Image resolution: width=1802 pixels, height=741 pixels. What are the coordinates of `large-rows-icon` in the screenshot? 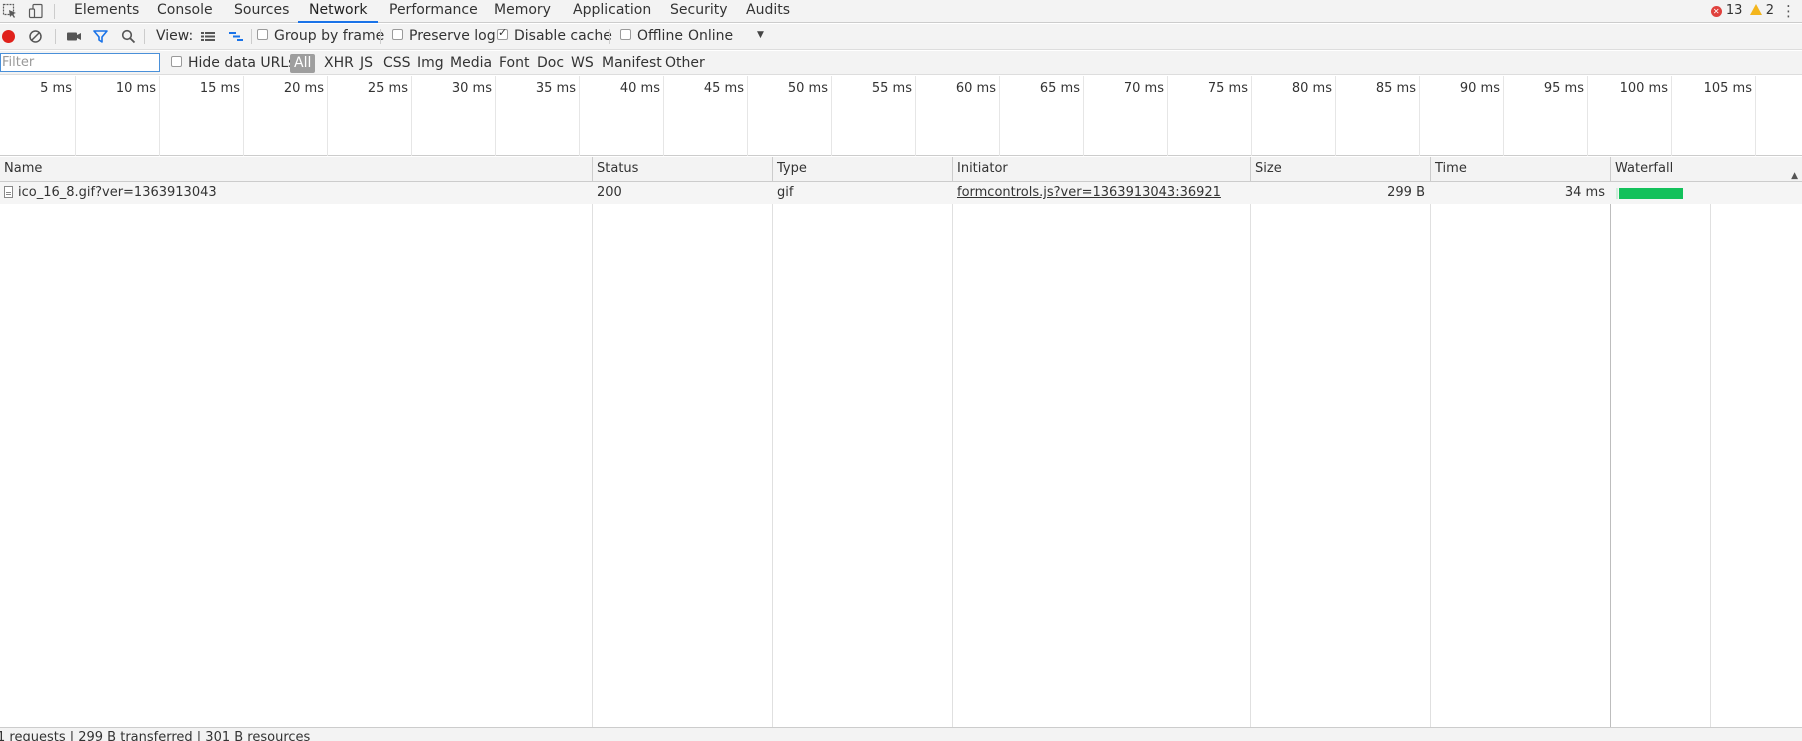 It's located at (208, 37).